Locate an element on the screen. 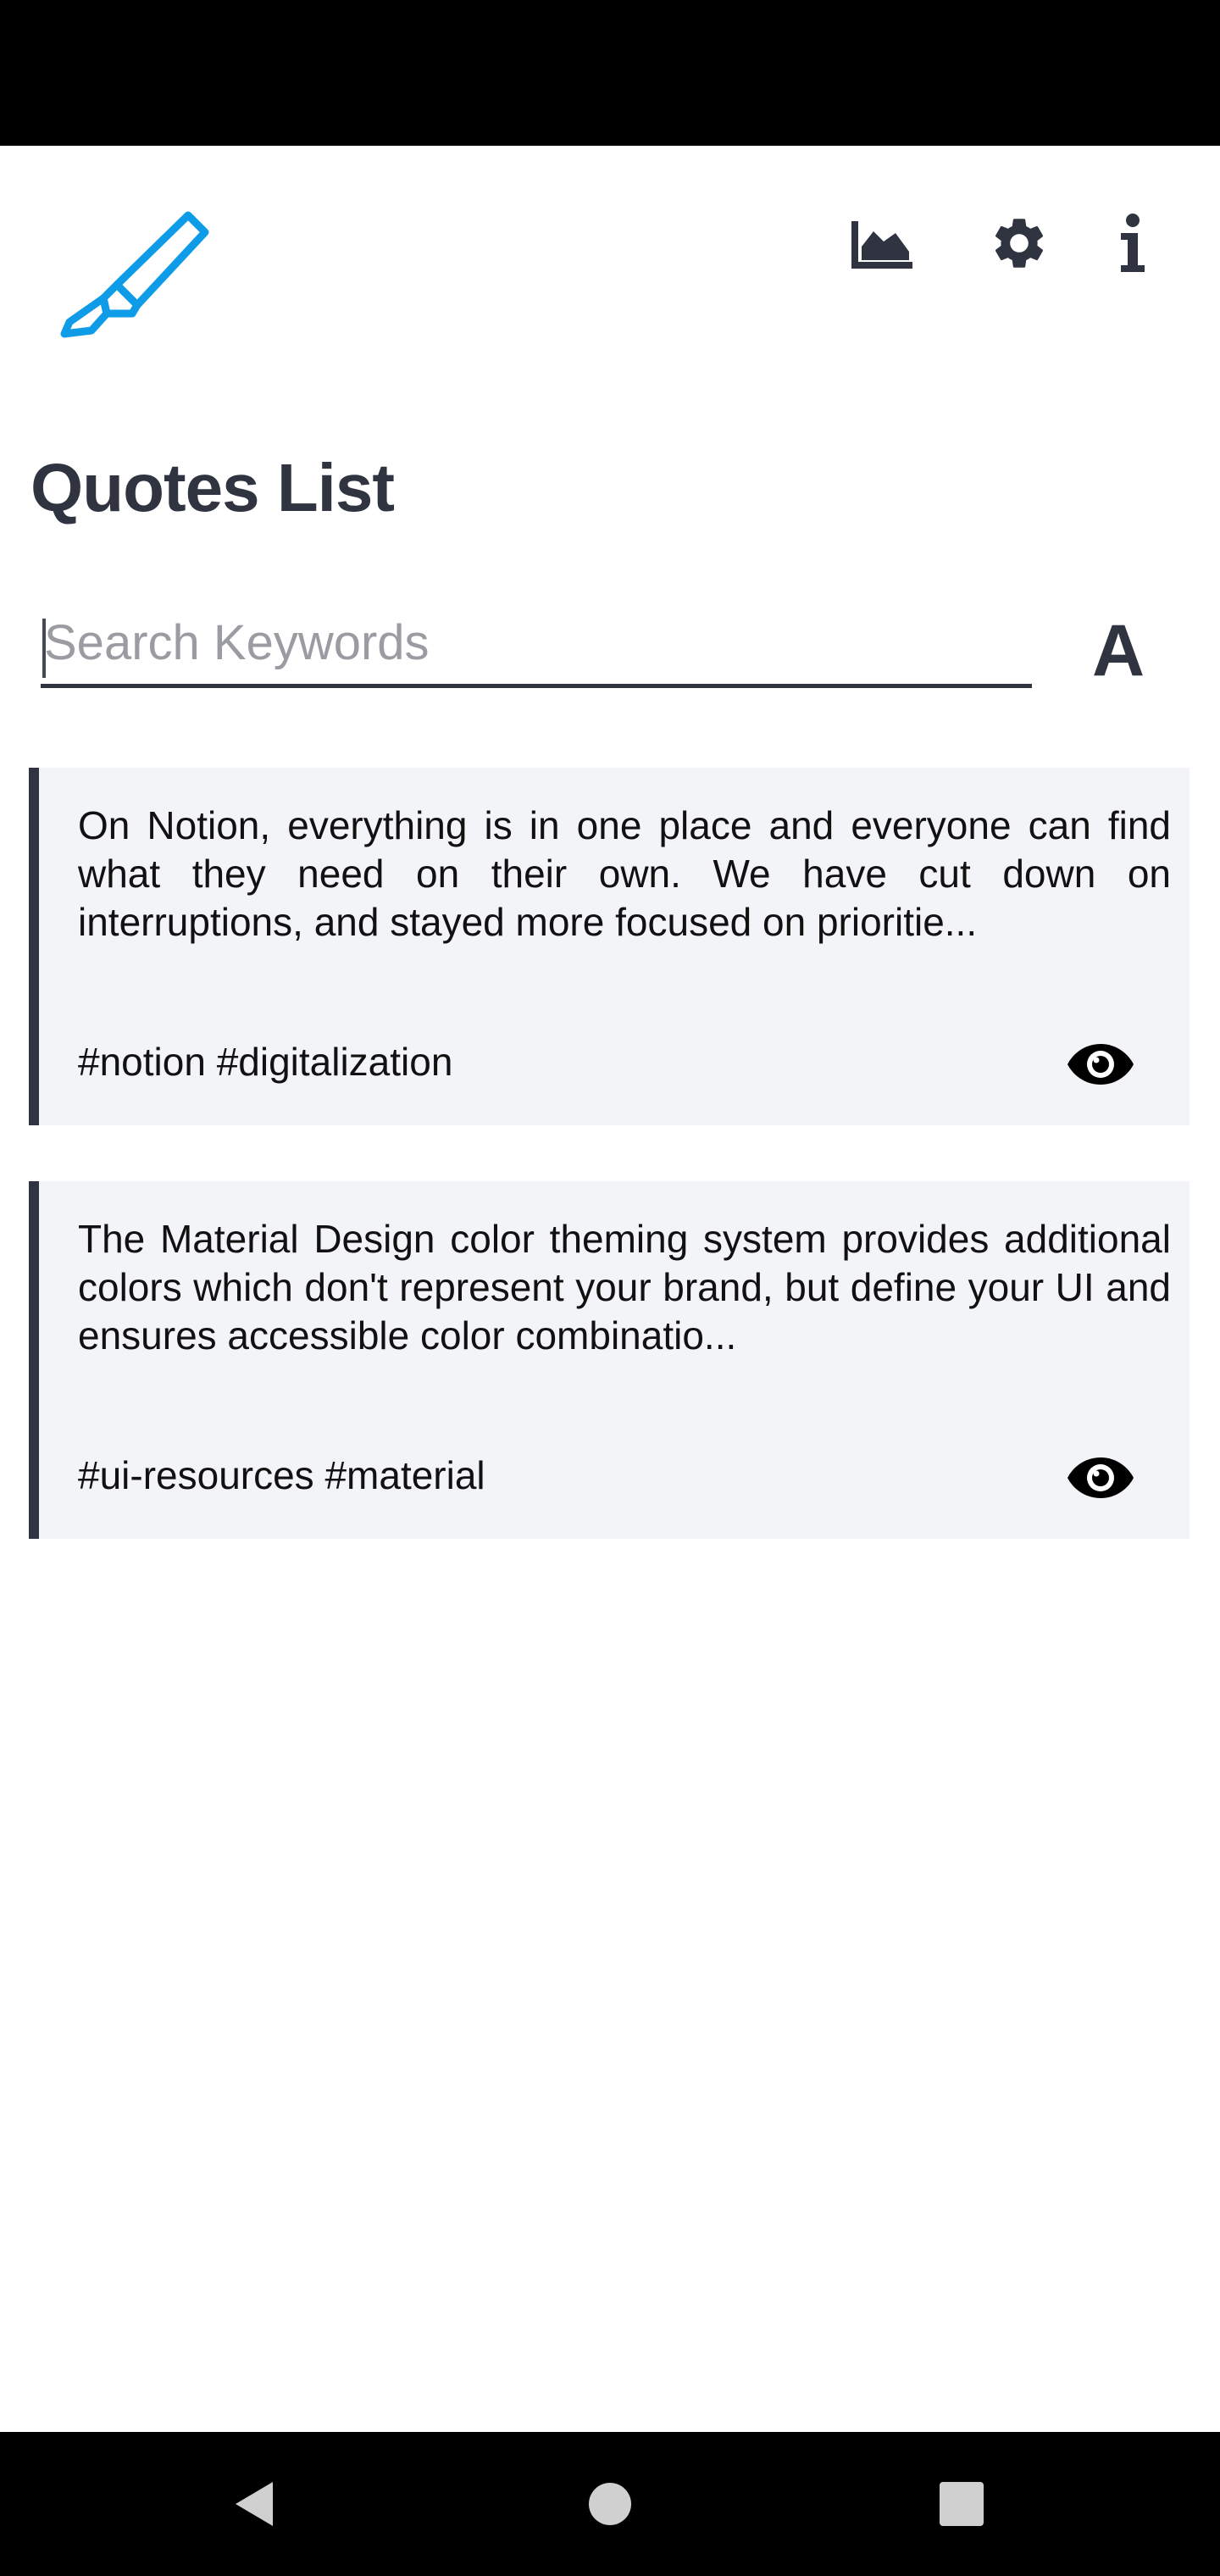 Image resolution: width=1220 pixels, height=2576 pixels. text-cursor is located at coordinates (44, 648).